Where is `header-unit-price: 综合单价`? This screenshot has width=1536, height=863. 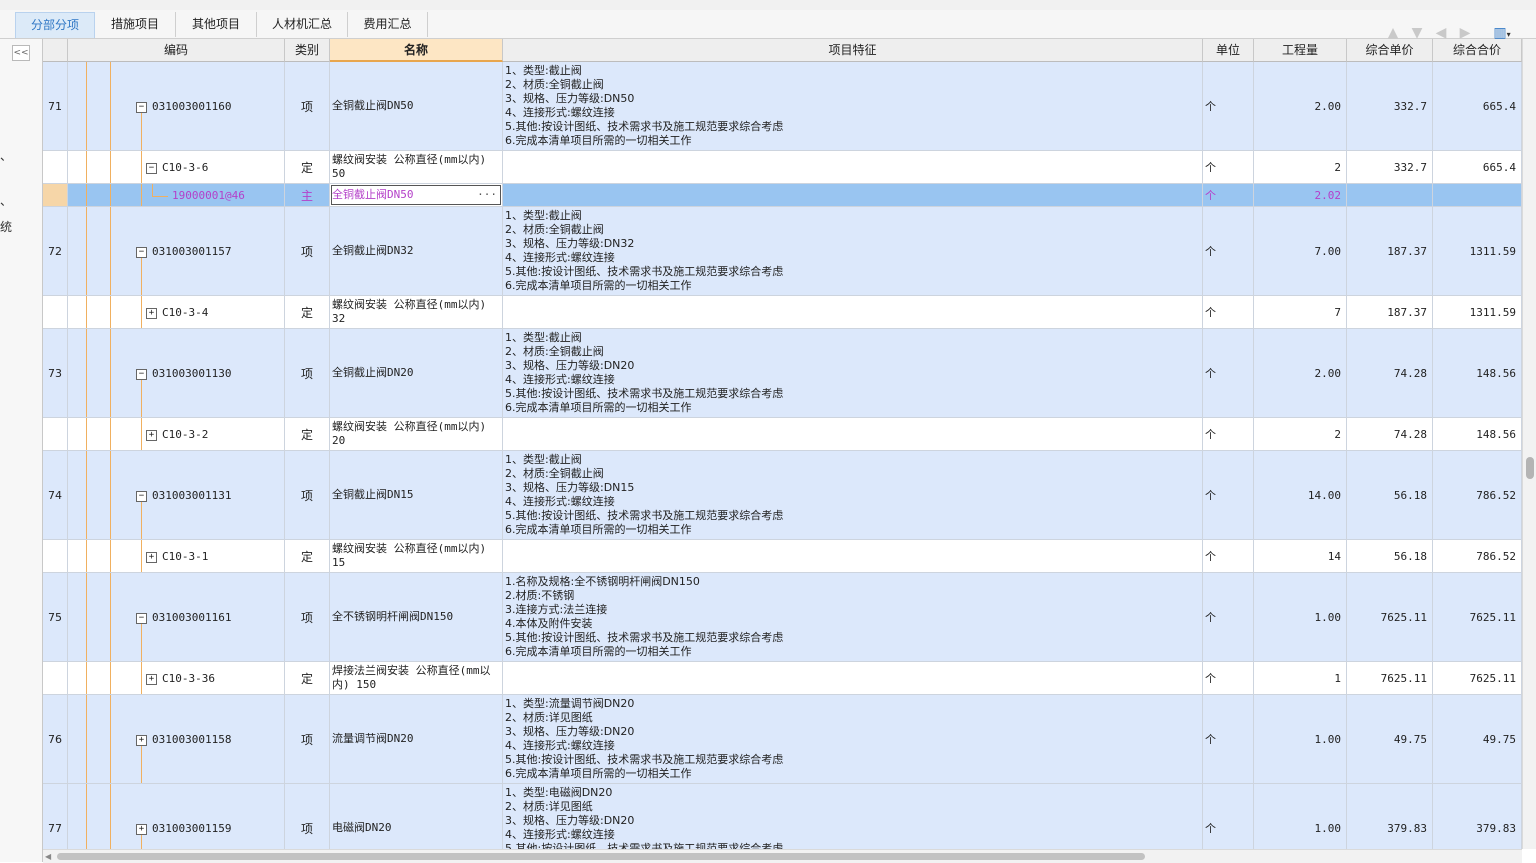
header-unit-price: 综合单价 is located at coordinates (1390, 50).